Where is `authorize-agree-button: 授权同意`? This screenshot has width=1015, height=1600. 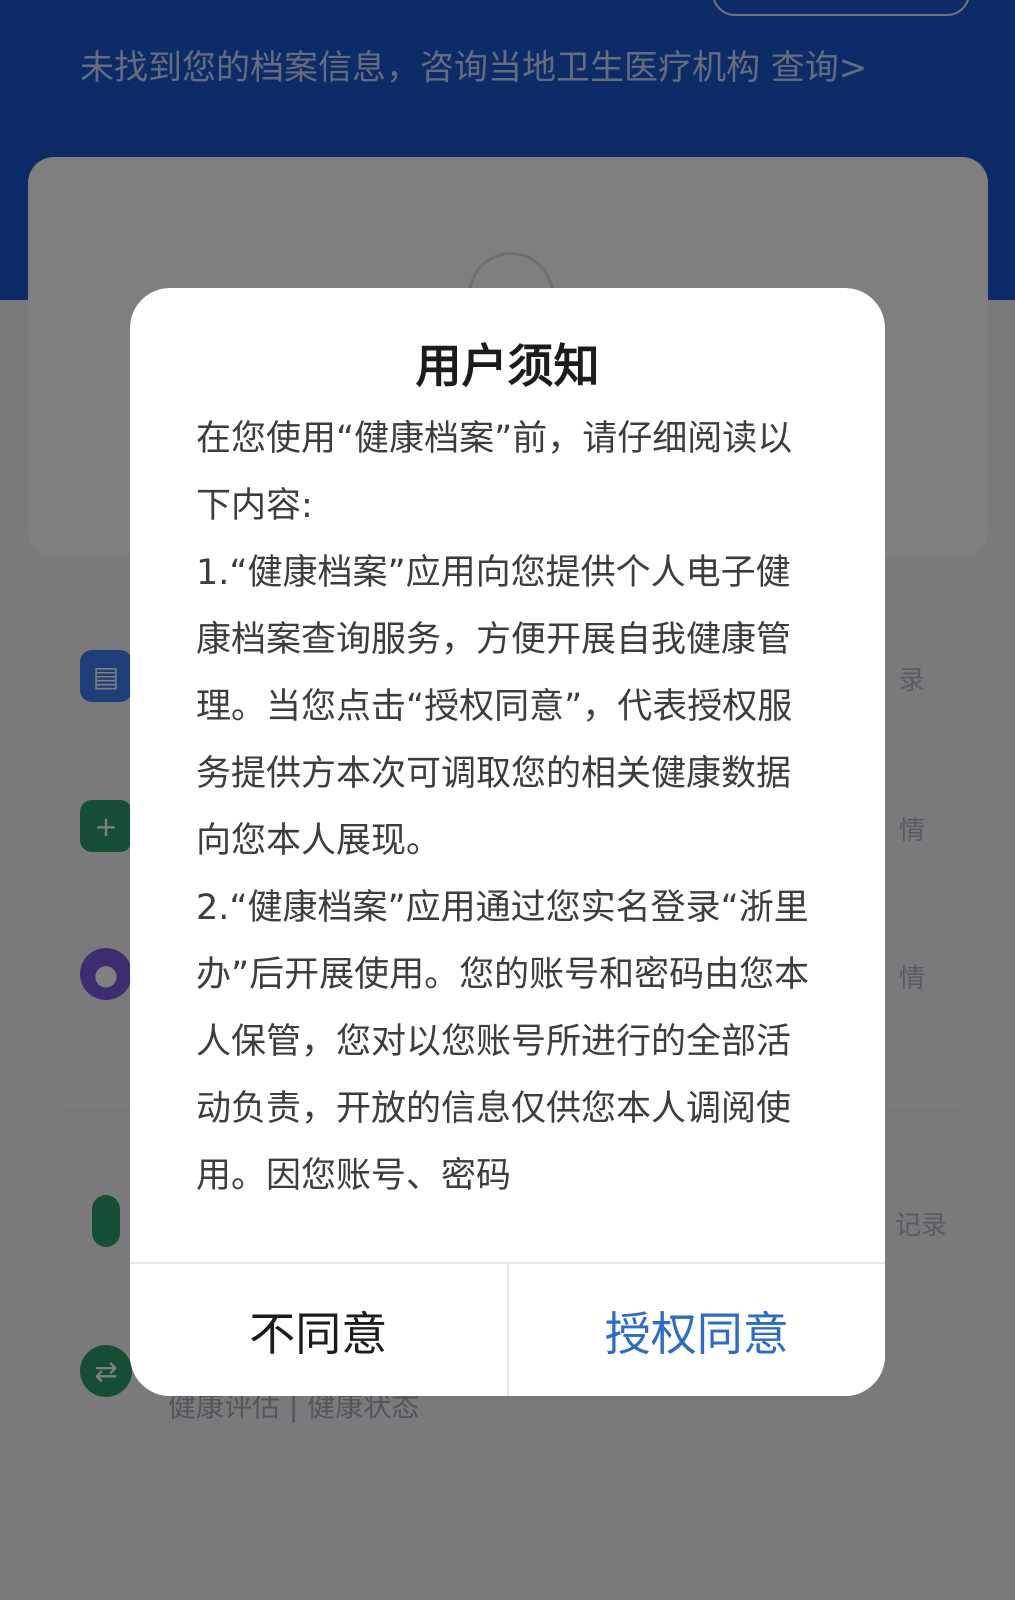
authorize-agree-button: 授权同意 is located at coordinates (697, 1330).